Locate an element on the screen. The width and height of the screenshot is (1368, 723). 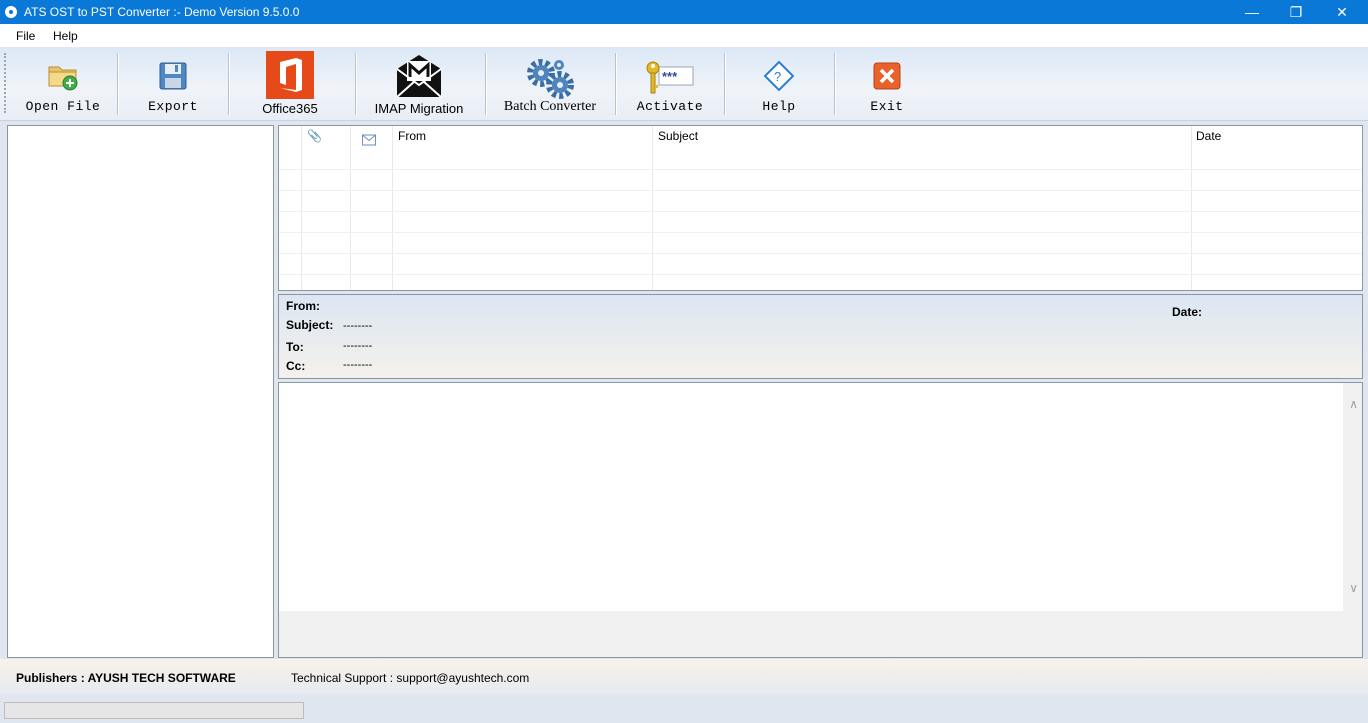
exit-label: Exit is located at coordinates (887, 106).